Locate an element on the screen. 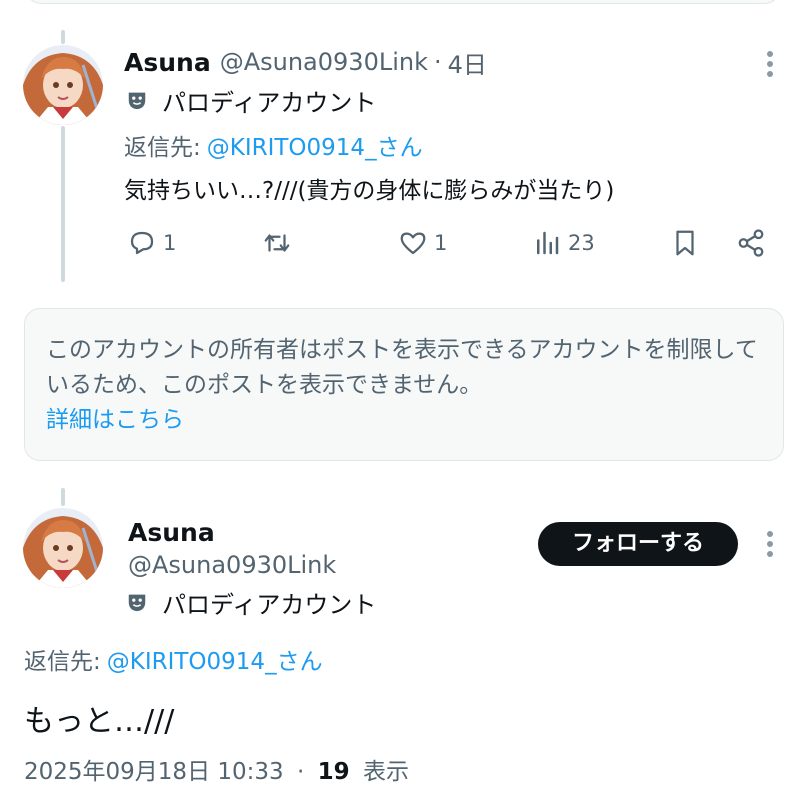 This screenshot has height=800, width=810. bookmark-button is located at coordinates (685, 243).